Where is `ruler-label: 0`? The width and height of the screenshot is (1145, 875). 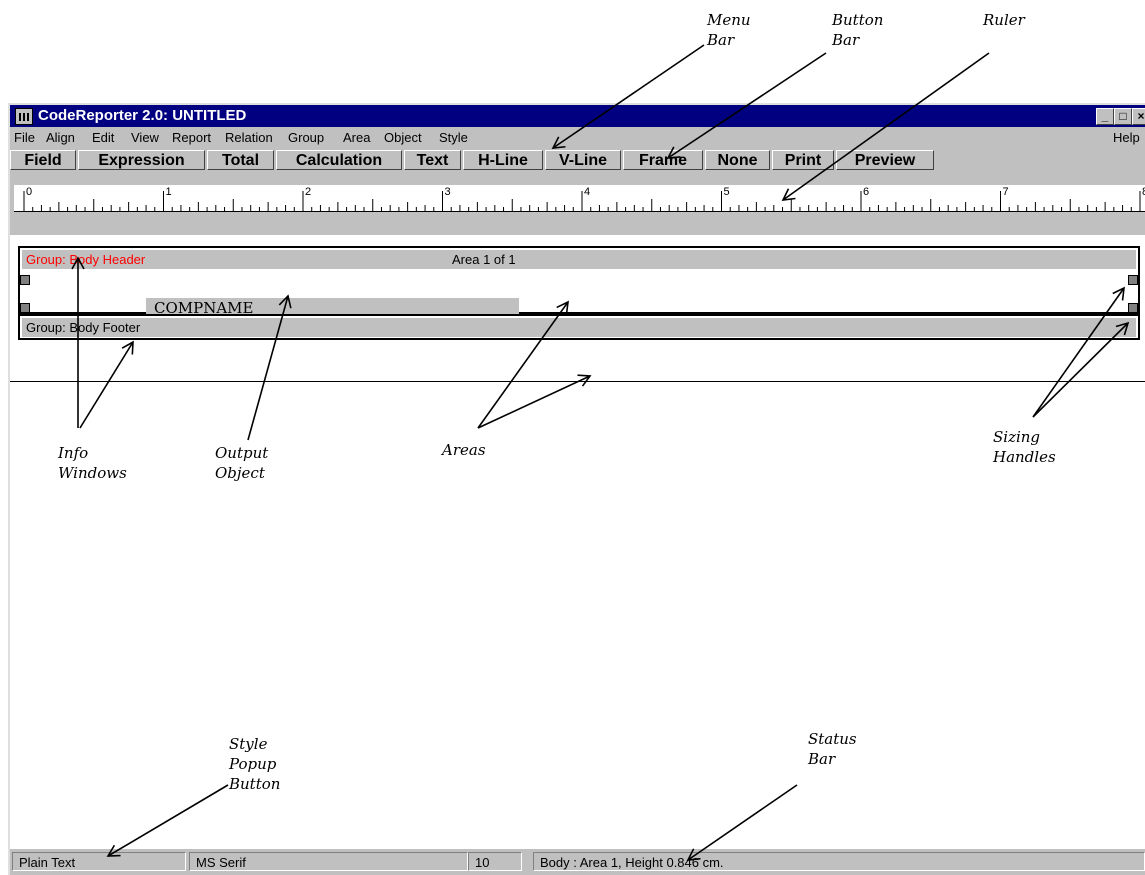
ruler-label: 0 is located at coordinates (29, 192).